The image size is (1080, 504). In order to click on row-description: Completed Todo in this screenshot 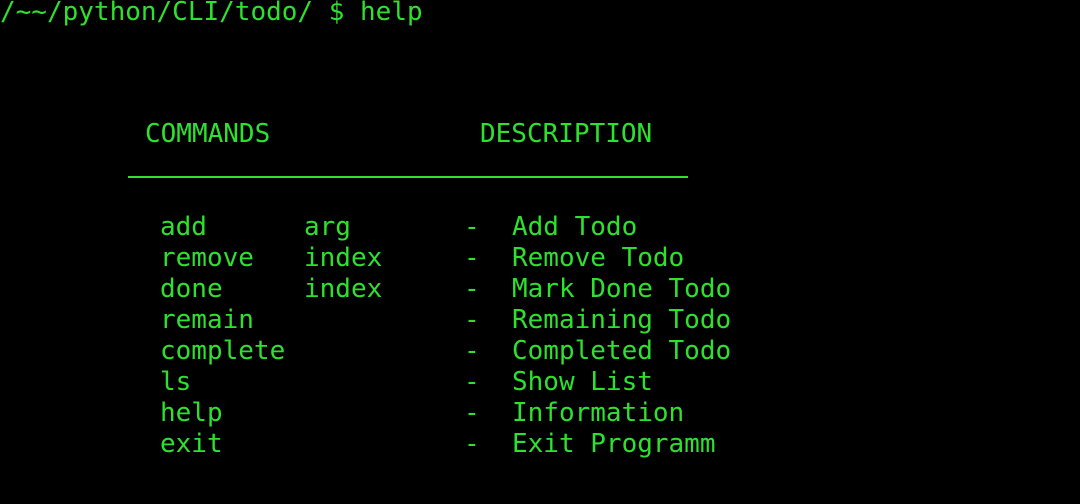, I will do `click(622, 351)`.